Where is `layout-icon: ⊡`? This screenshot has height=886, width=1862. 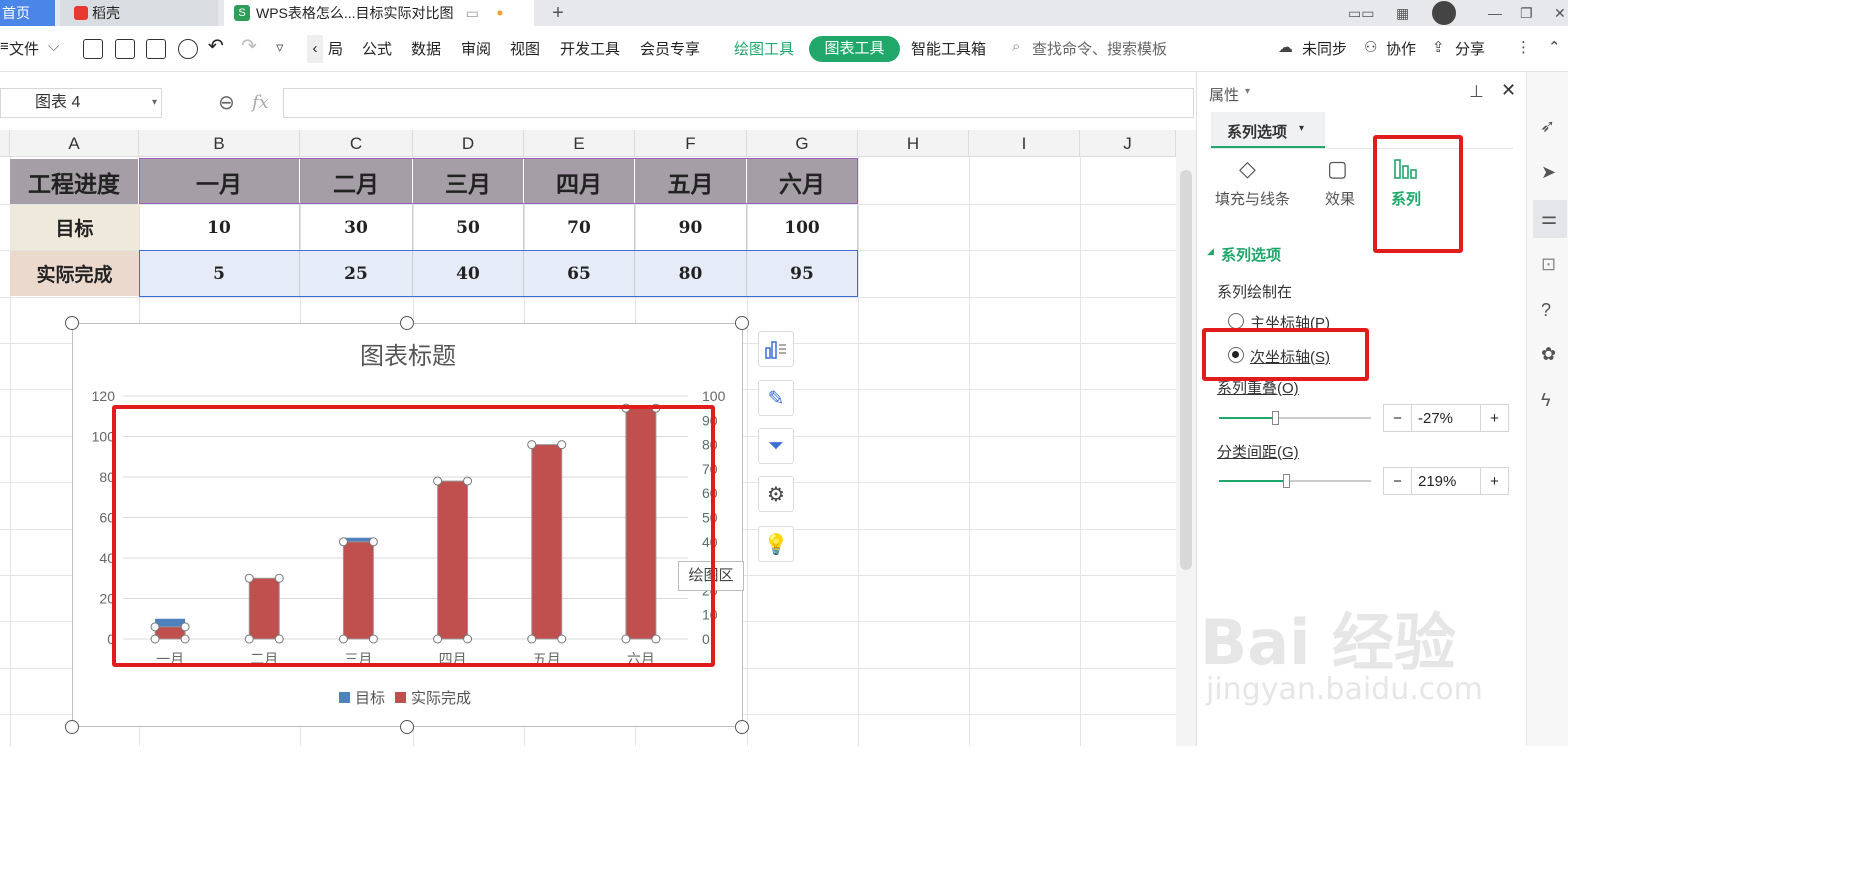 layout-icon: ⊡ is located at coordinates (1548, 264).